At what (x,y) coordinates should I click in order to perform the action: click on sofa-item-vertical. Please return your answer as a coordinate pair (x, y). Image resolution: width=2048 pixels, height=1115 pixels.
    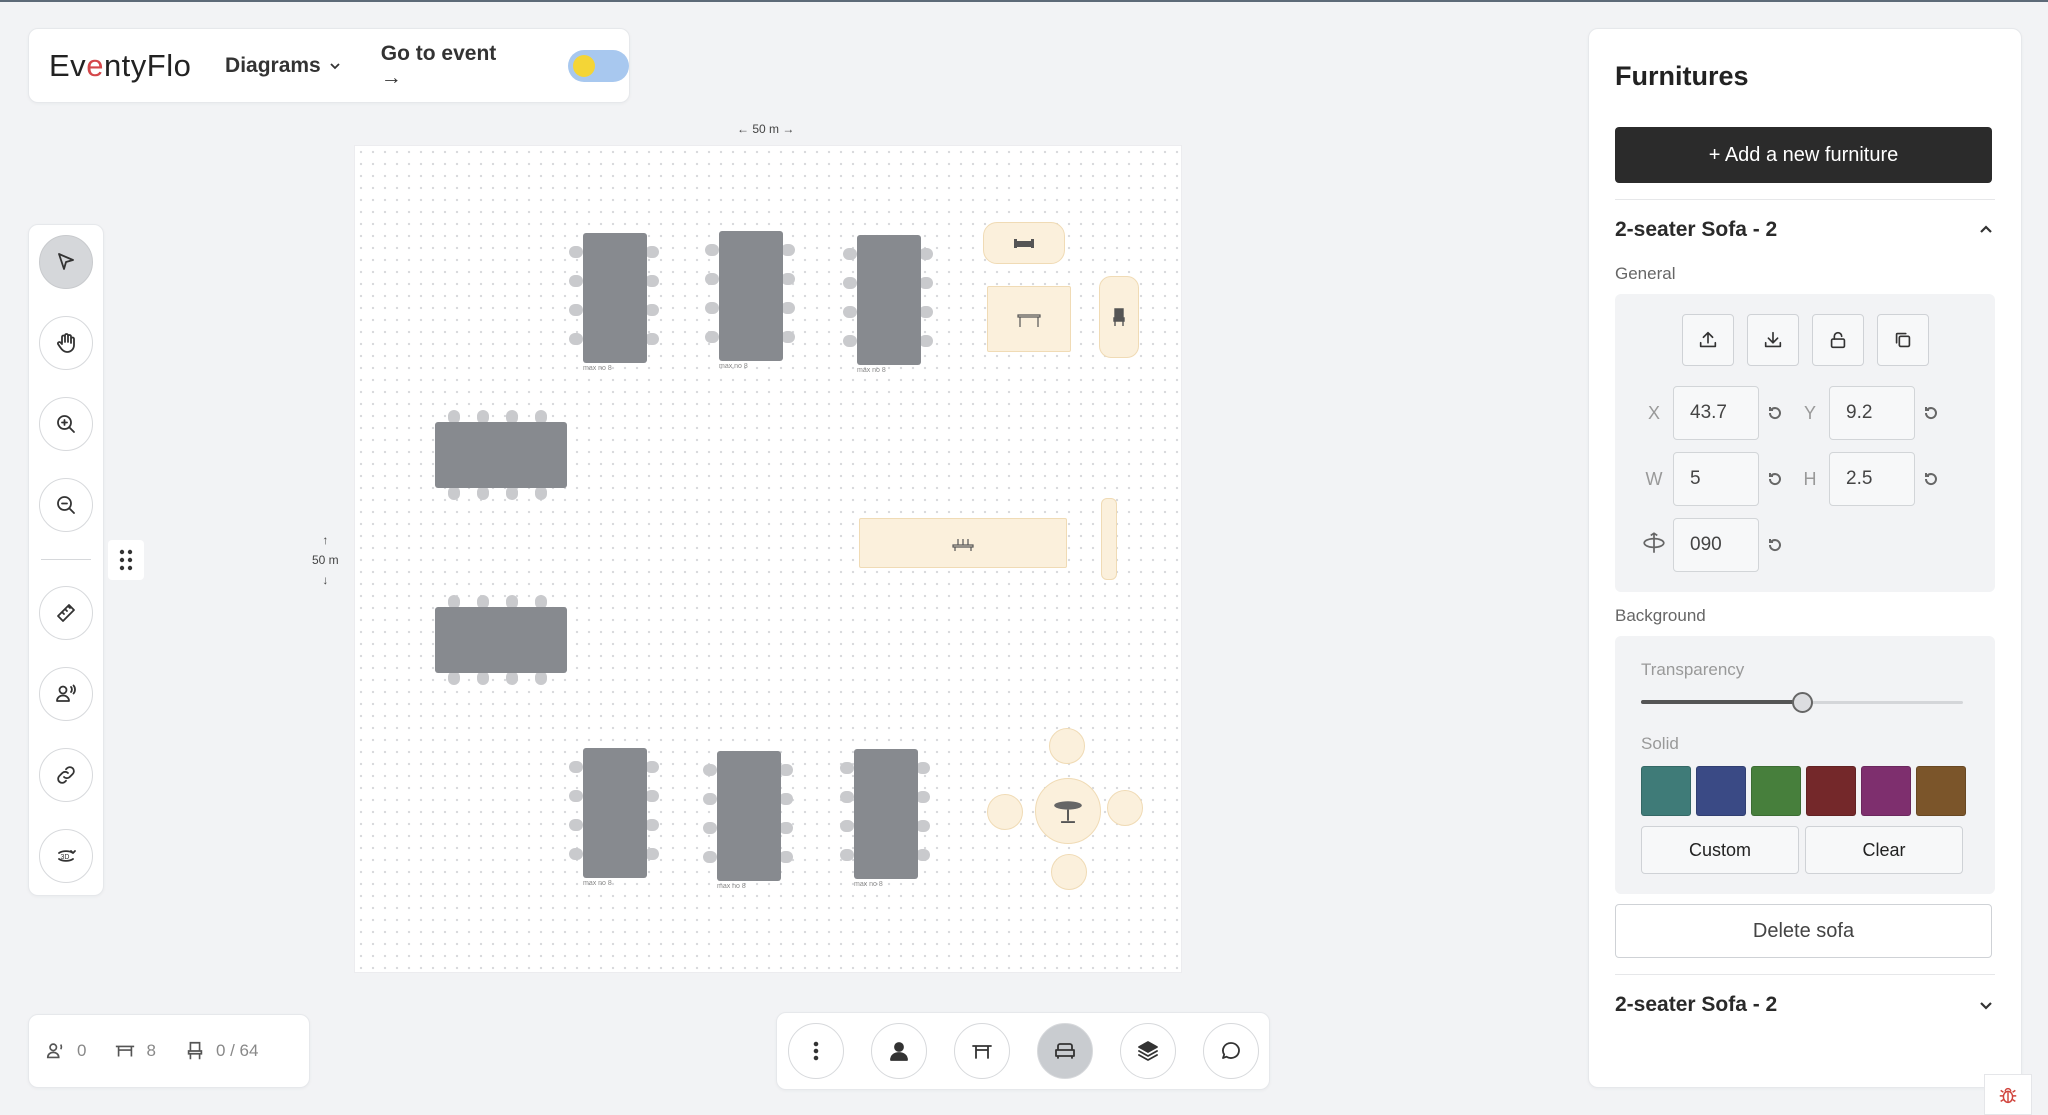
    Looking at the image, I should click on (1109, 539).